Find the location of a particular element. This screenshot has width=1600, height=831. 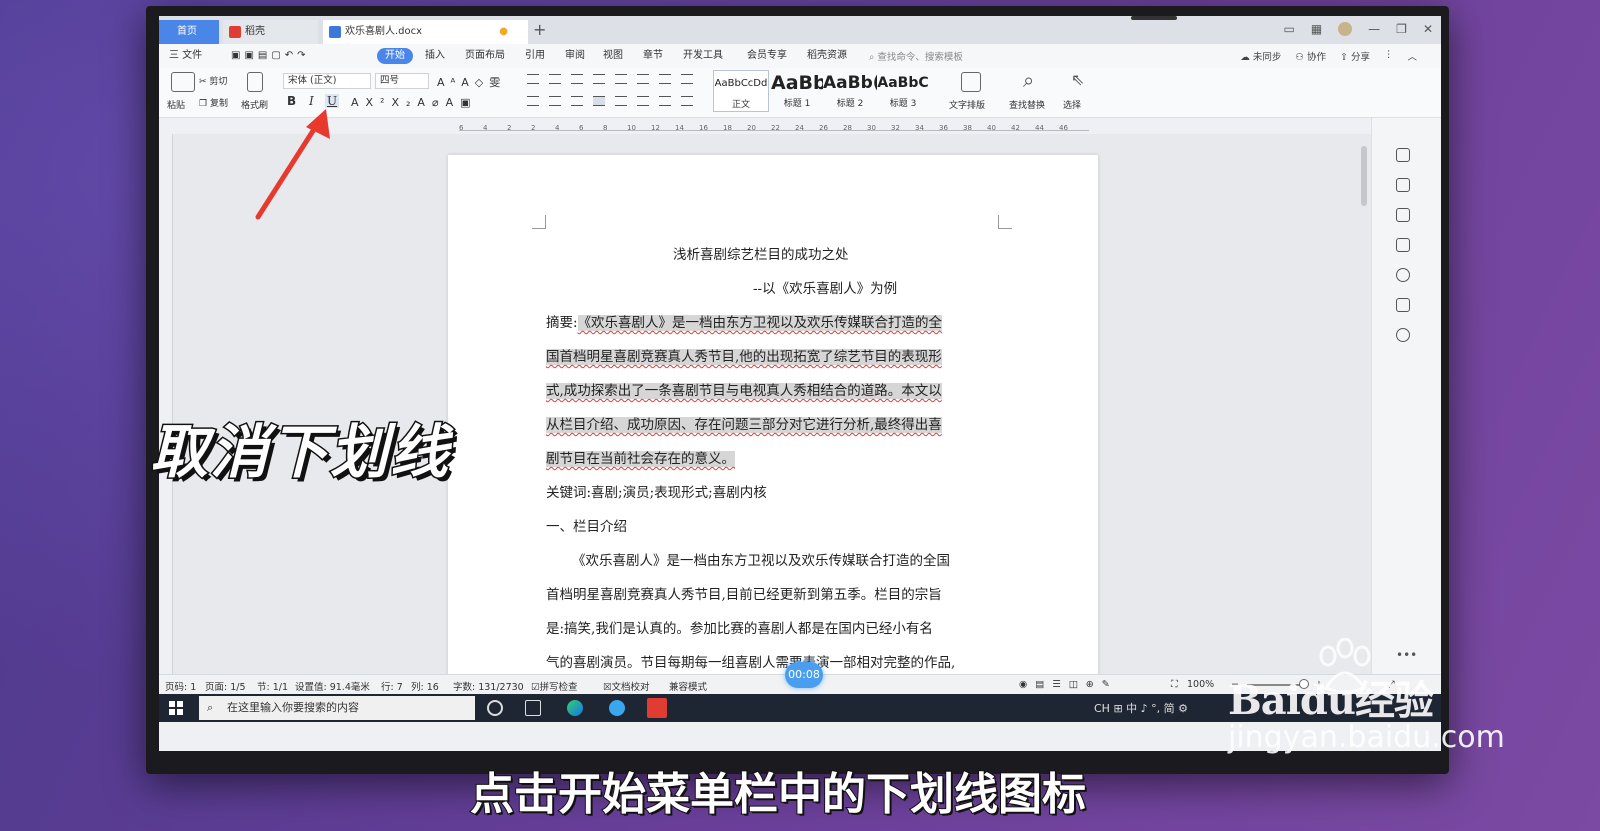

settings-sliders-icon is located at coordinates (1403, 245).